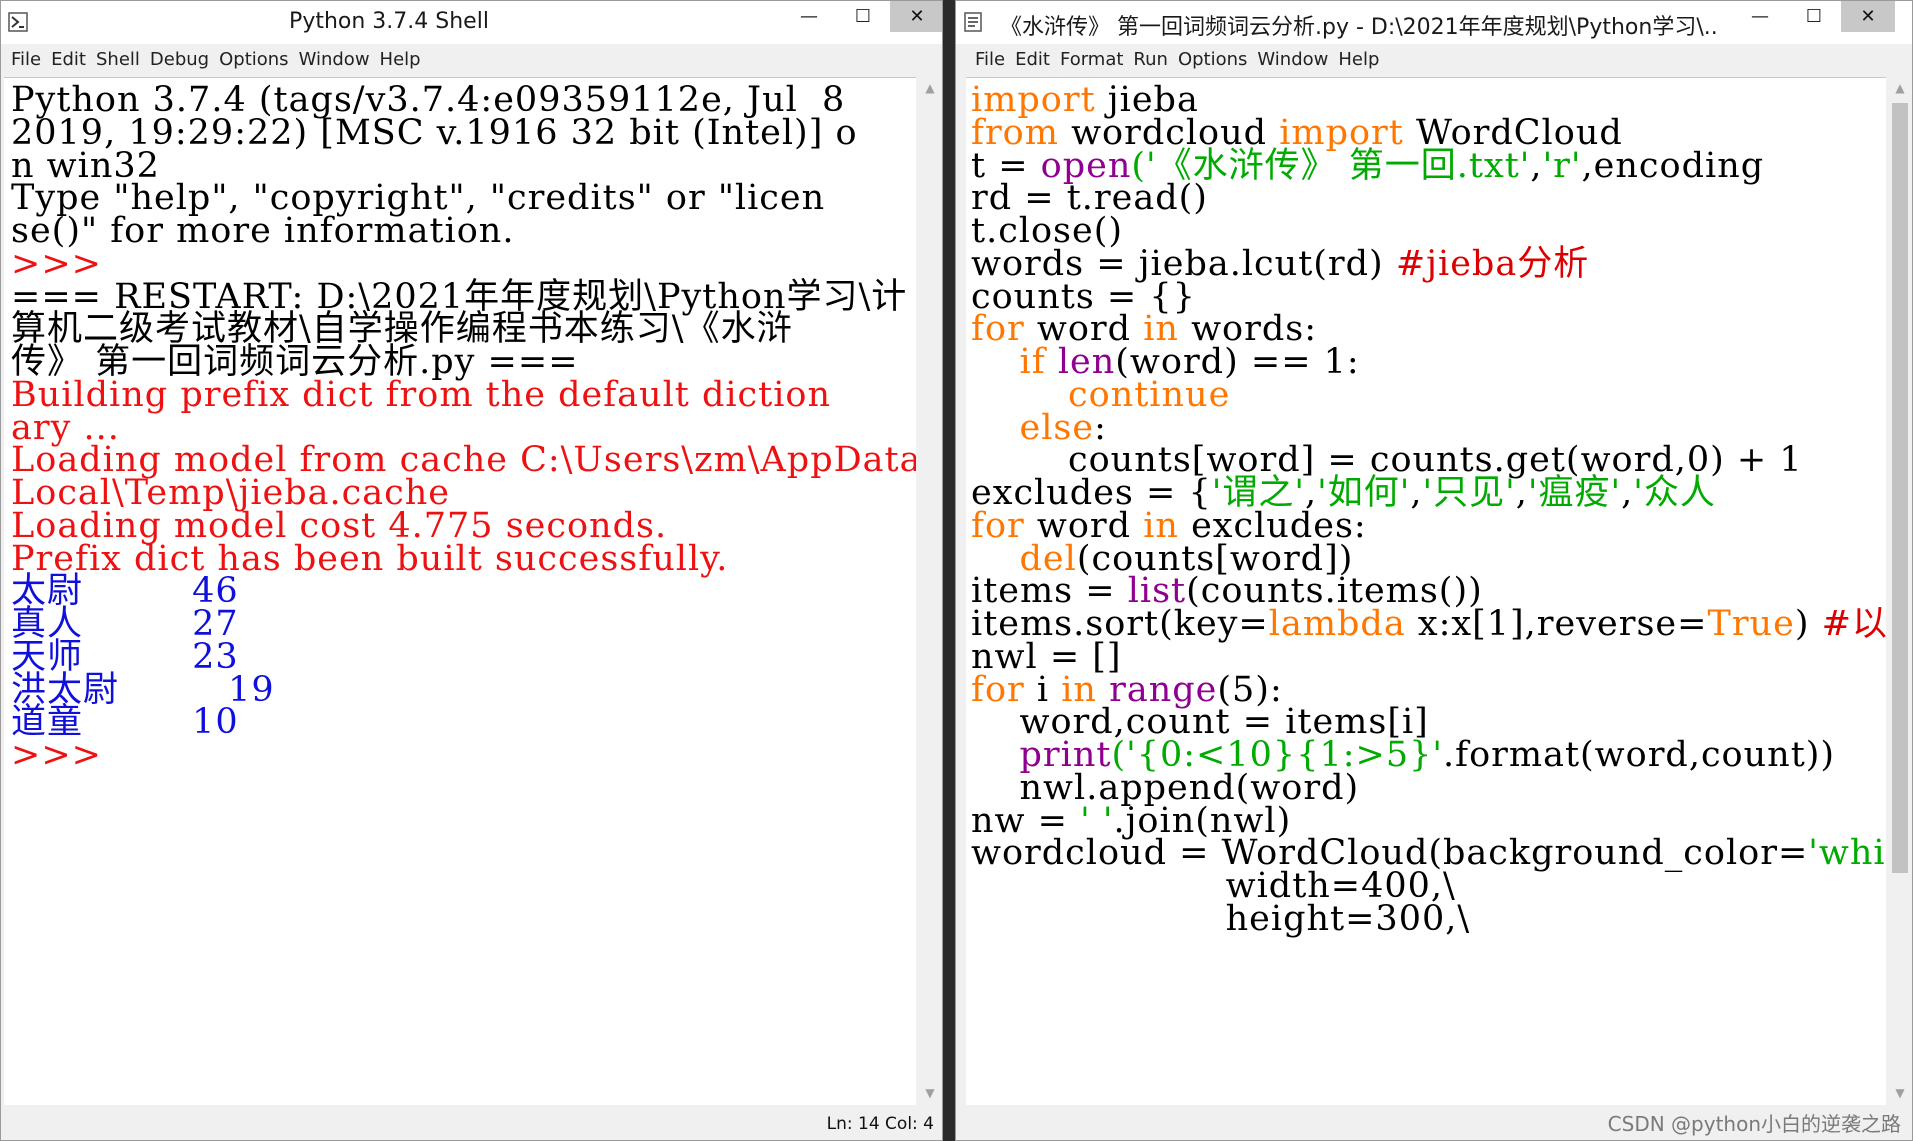 The width and height of the screenshot is (1913, 1141). What do you see at coordinates (179, 57) in the screenshot?
I see `shell-menu-debug: Debug` at bounding box center [179, 57].